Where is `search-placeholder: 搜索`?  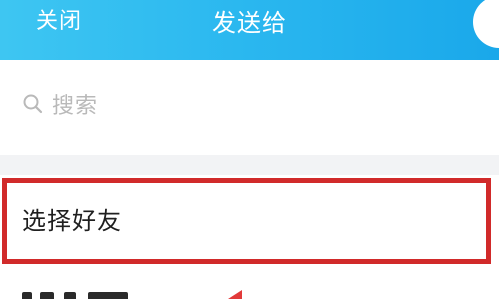
search-placeholder: 搜索 is located at coordinates (75, 106).